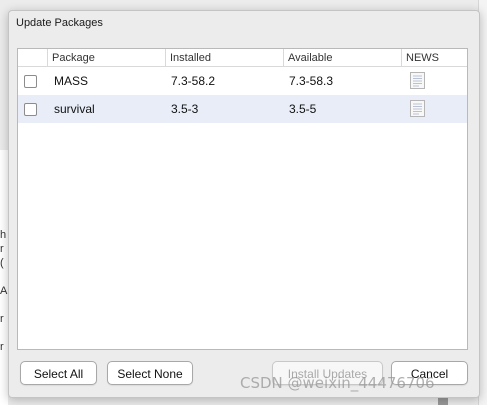 The image size is (487, 405). What do you see at coordinates (74, 109) in the screenshot?
I see `package-name: survival` at bounding box center [74, 109].